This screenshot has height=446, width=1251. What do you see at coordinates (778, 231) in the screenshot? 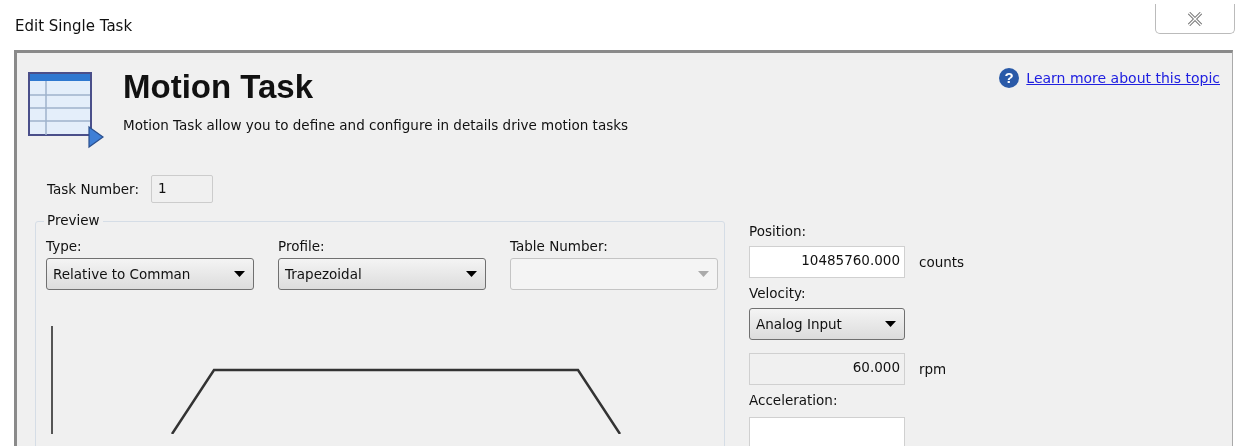
I see `position-label: Position:` at bounding box center [778, 231].